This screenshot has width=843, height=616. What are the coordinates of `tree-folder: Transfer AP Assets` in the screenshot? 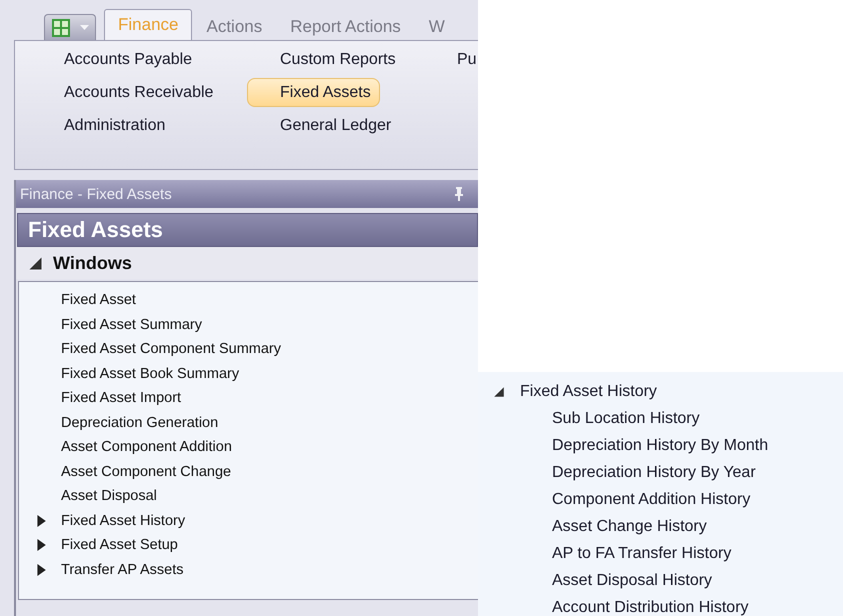 It's located at (122, 570).